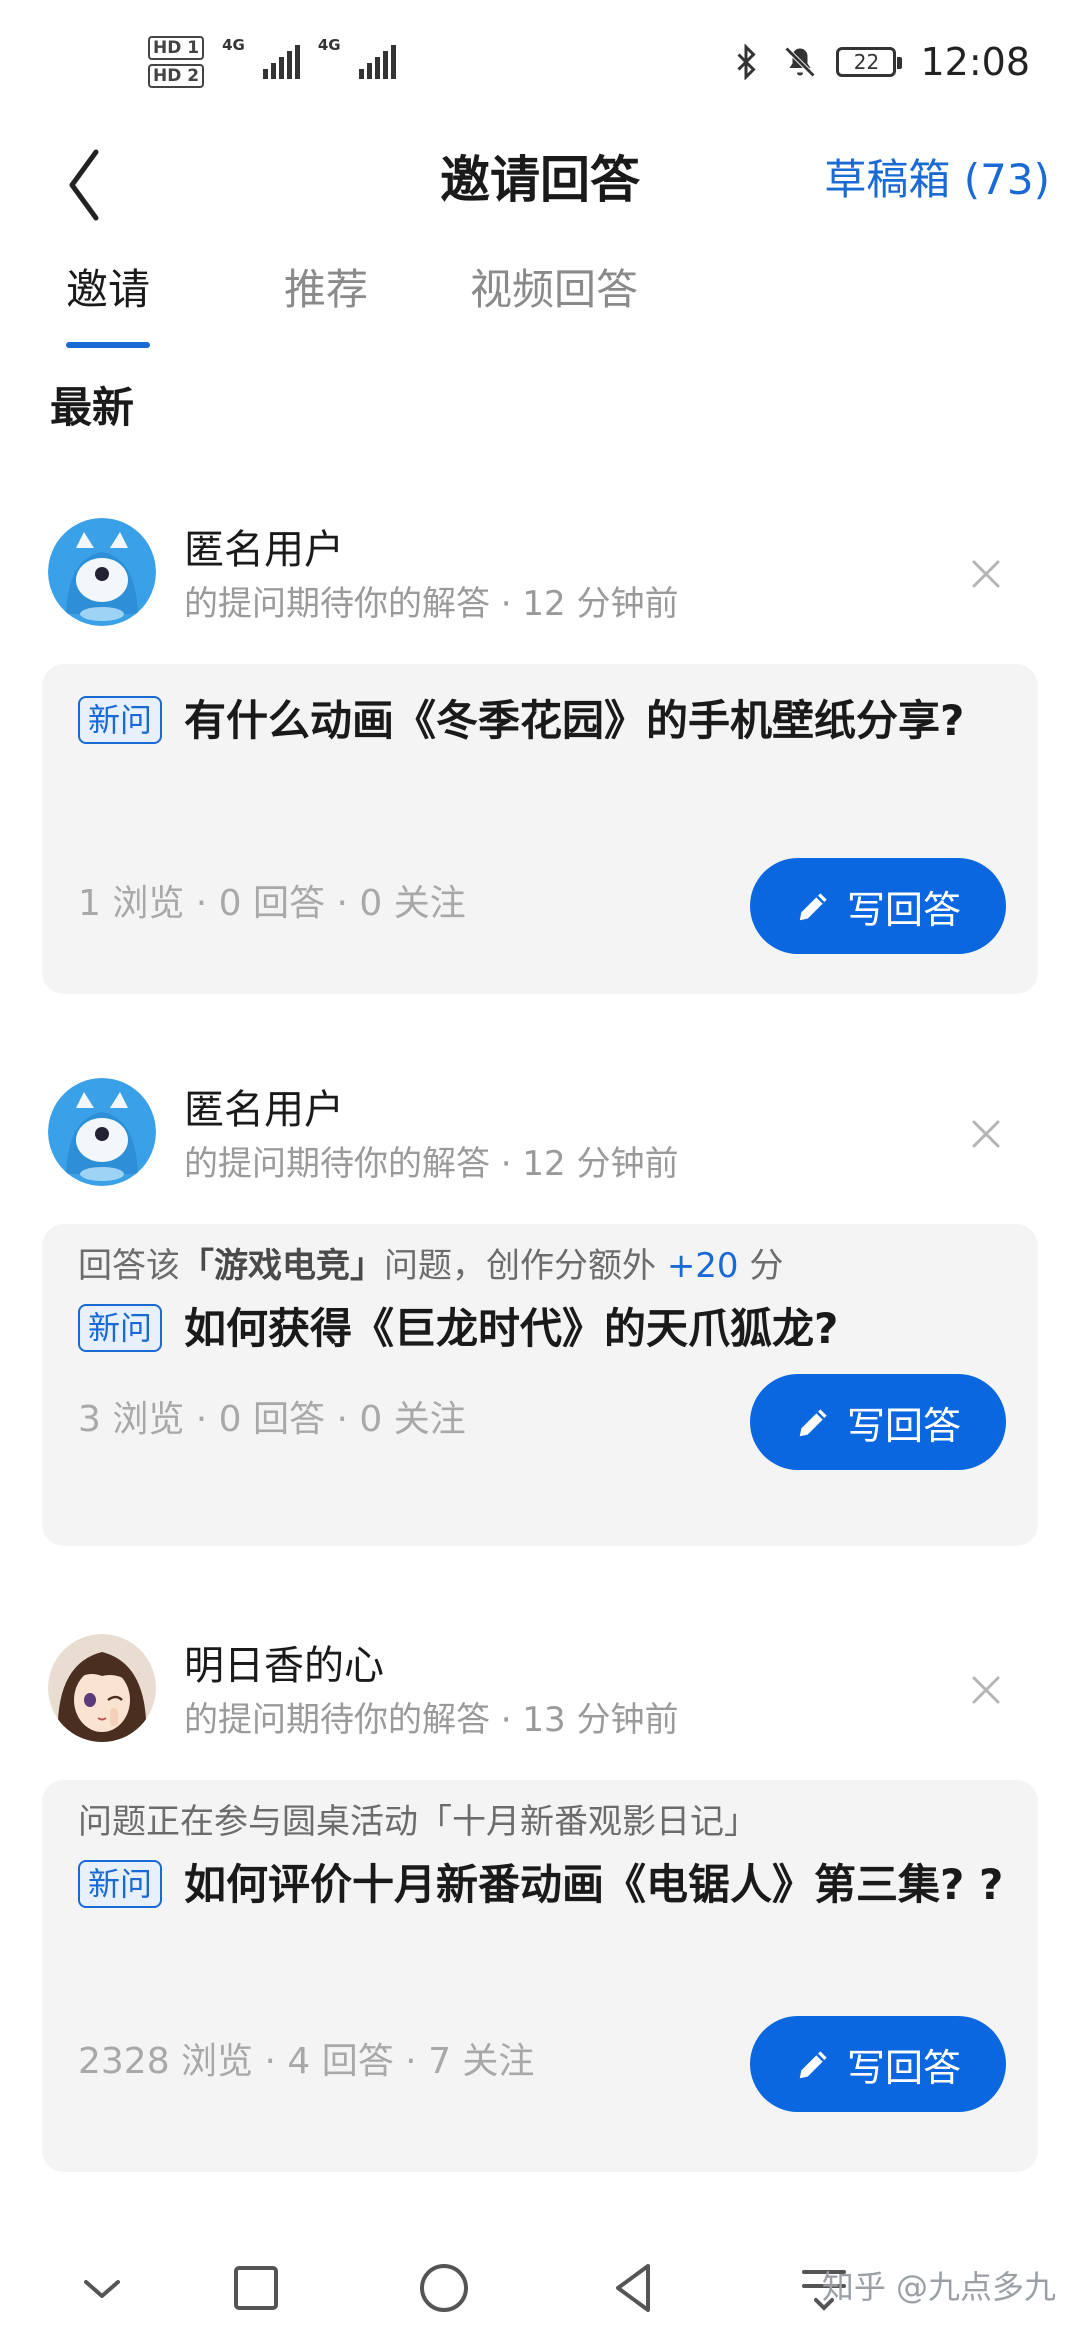  Describe the element at coordinates (937, 180) in the screenshot. I see `drafts-button: 草稿箱 (73)` at that location.